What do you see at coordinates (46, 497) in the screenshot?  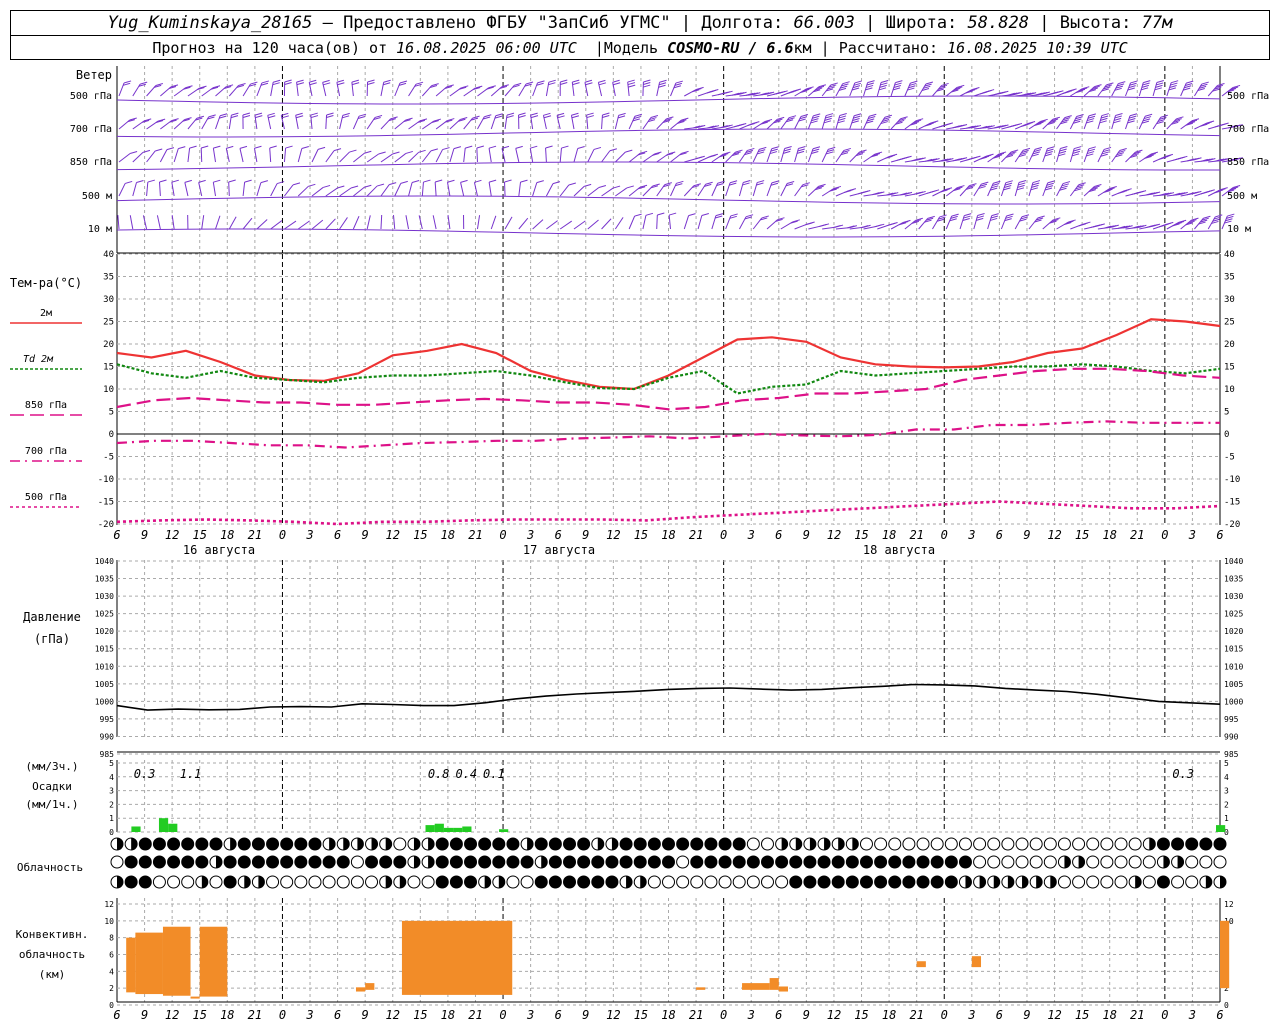 I see `legend-500: 500 гПа` at bounding box center [46, 497].